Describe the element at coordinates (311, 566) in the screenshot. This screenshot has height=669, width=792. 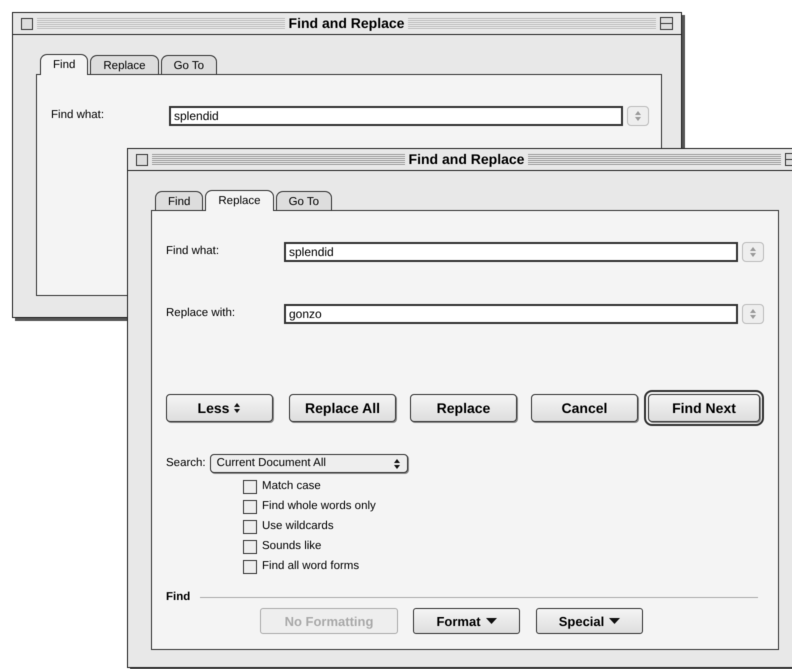
I see `option-label: Find all word forms` at that location.